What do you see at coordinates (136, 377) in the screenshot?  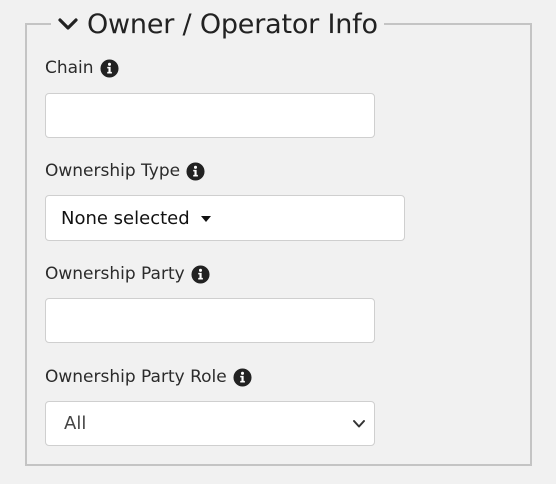 I see `ownership-party-role-label: Ownership Party Role` at bounding box center [136, 377].